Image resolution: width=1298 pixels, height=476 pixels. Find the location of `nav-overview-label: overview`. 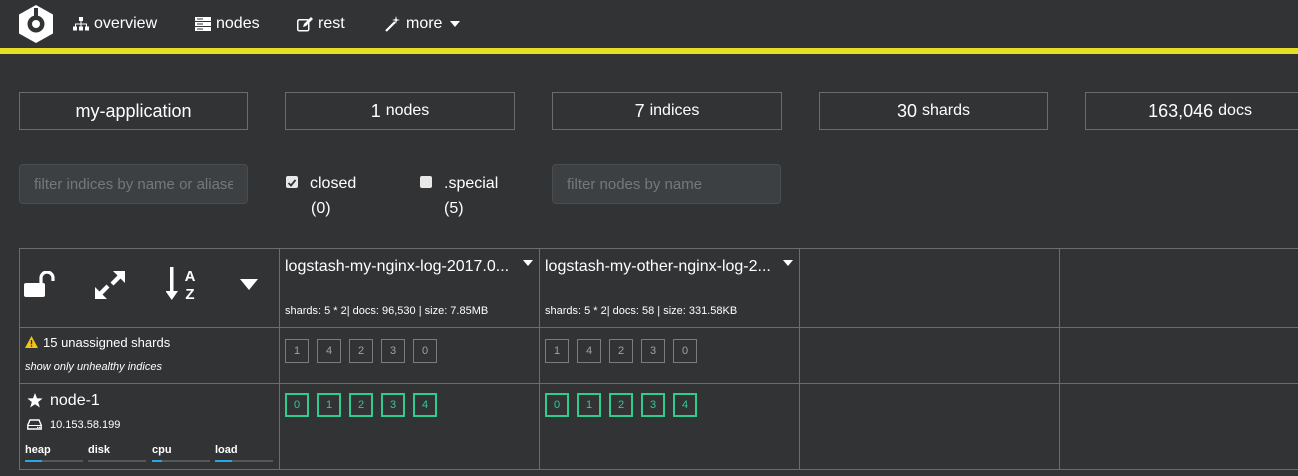

nav-overview-label: overview is located at coordinates (126, 23).